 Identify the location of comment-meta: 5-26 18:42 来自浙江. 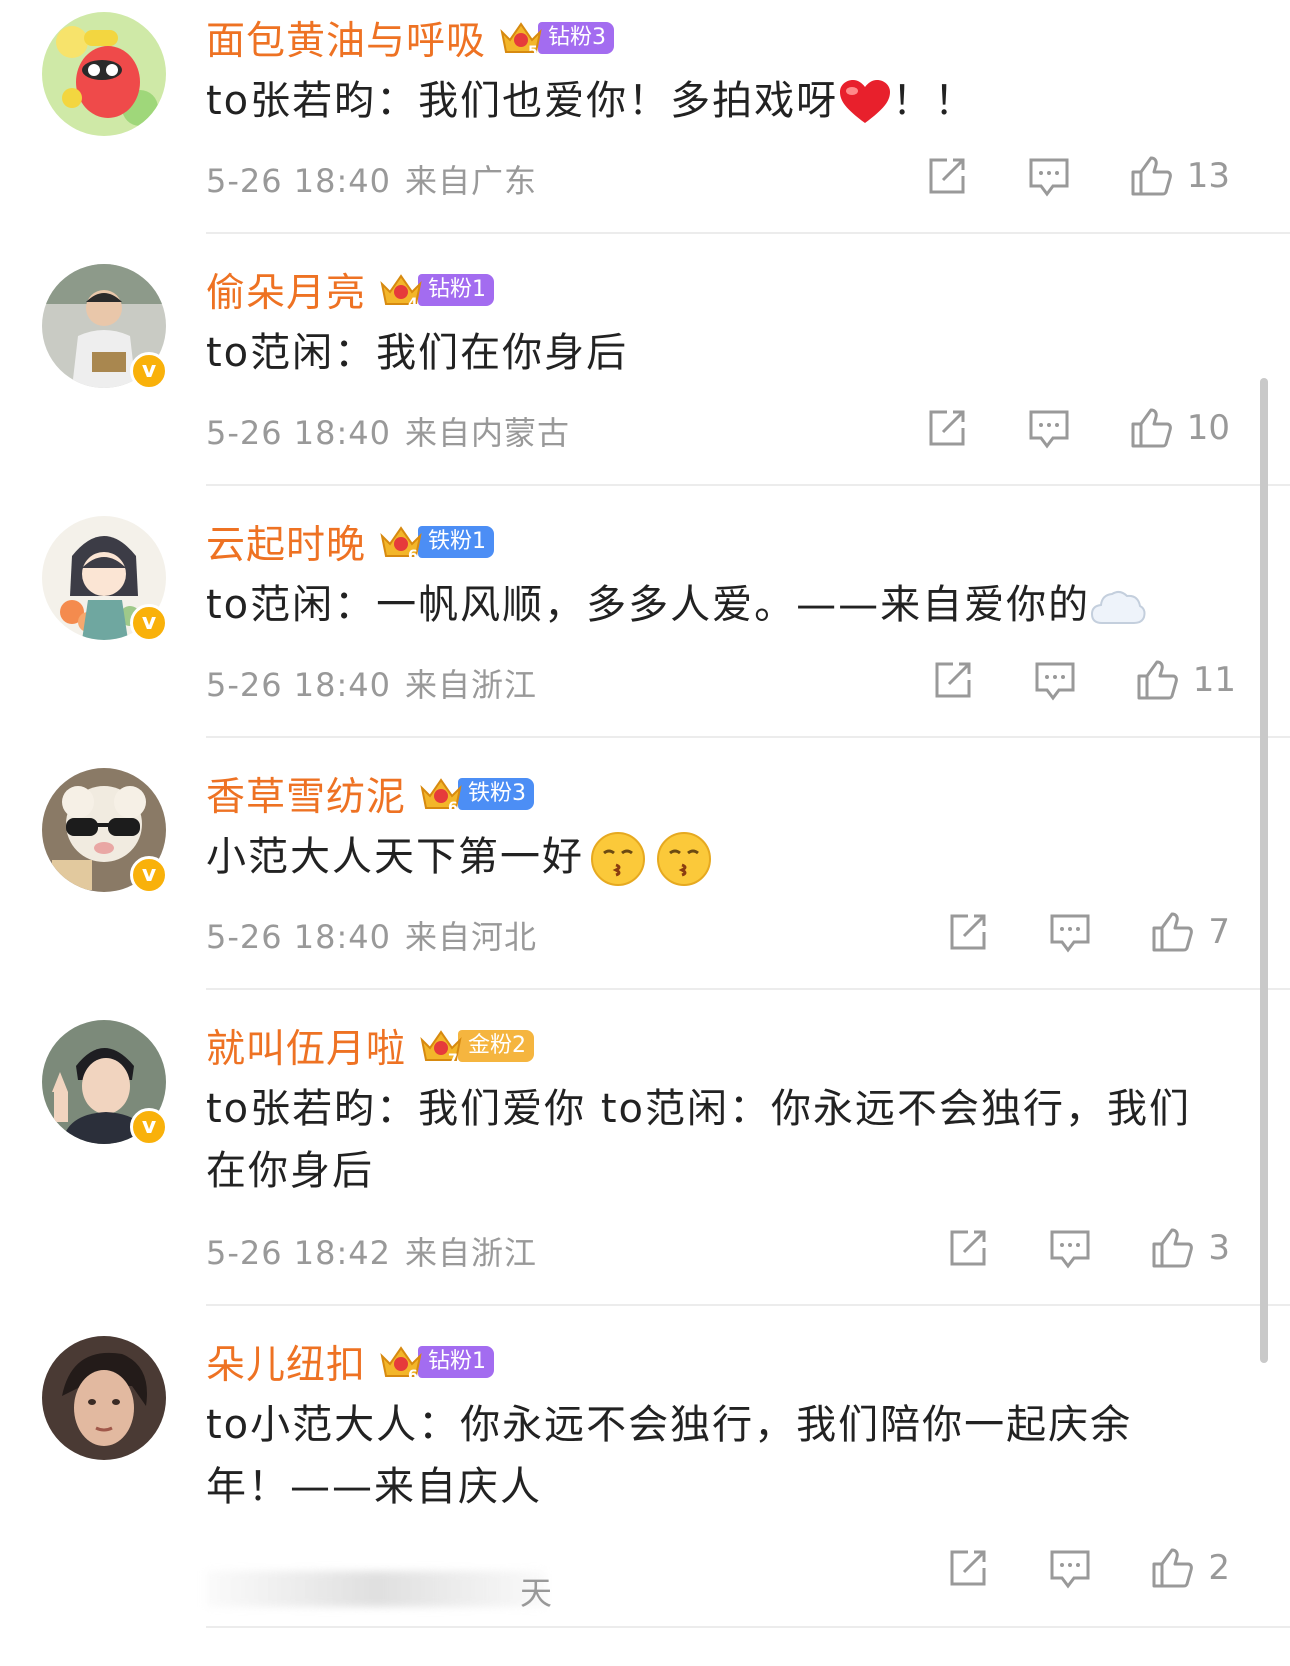
(371, 1251).